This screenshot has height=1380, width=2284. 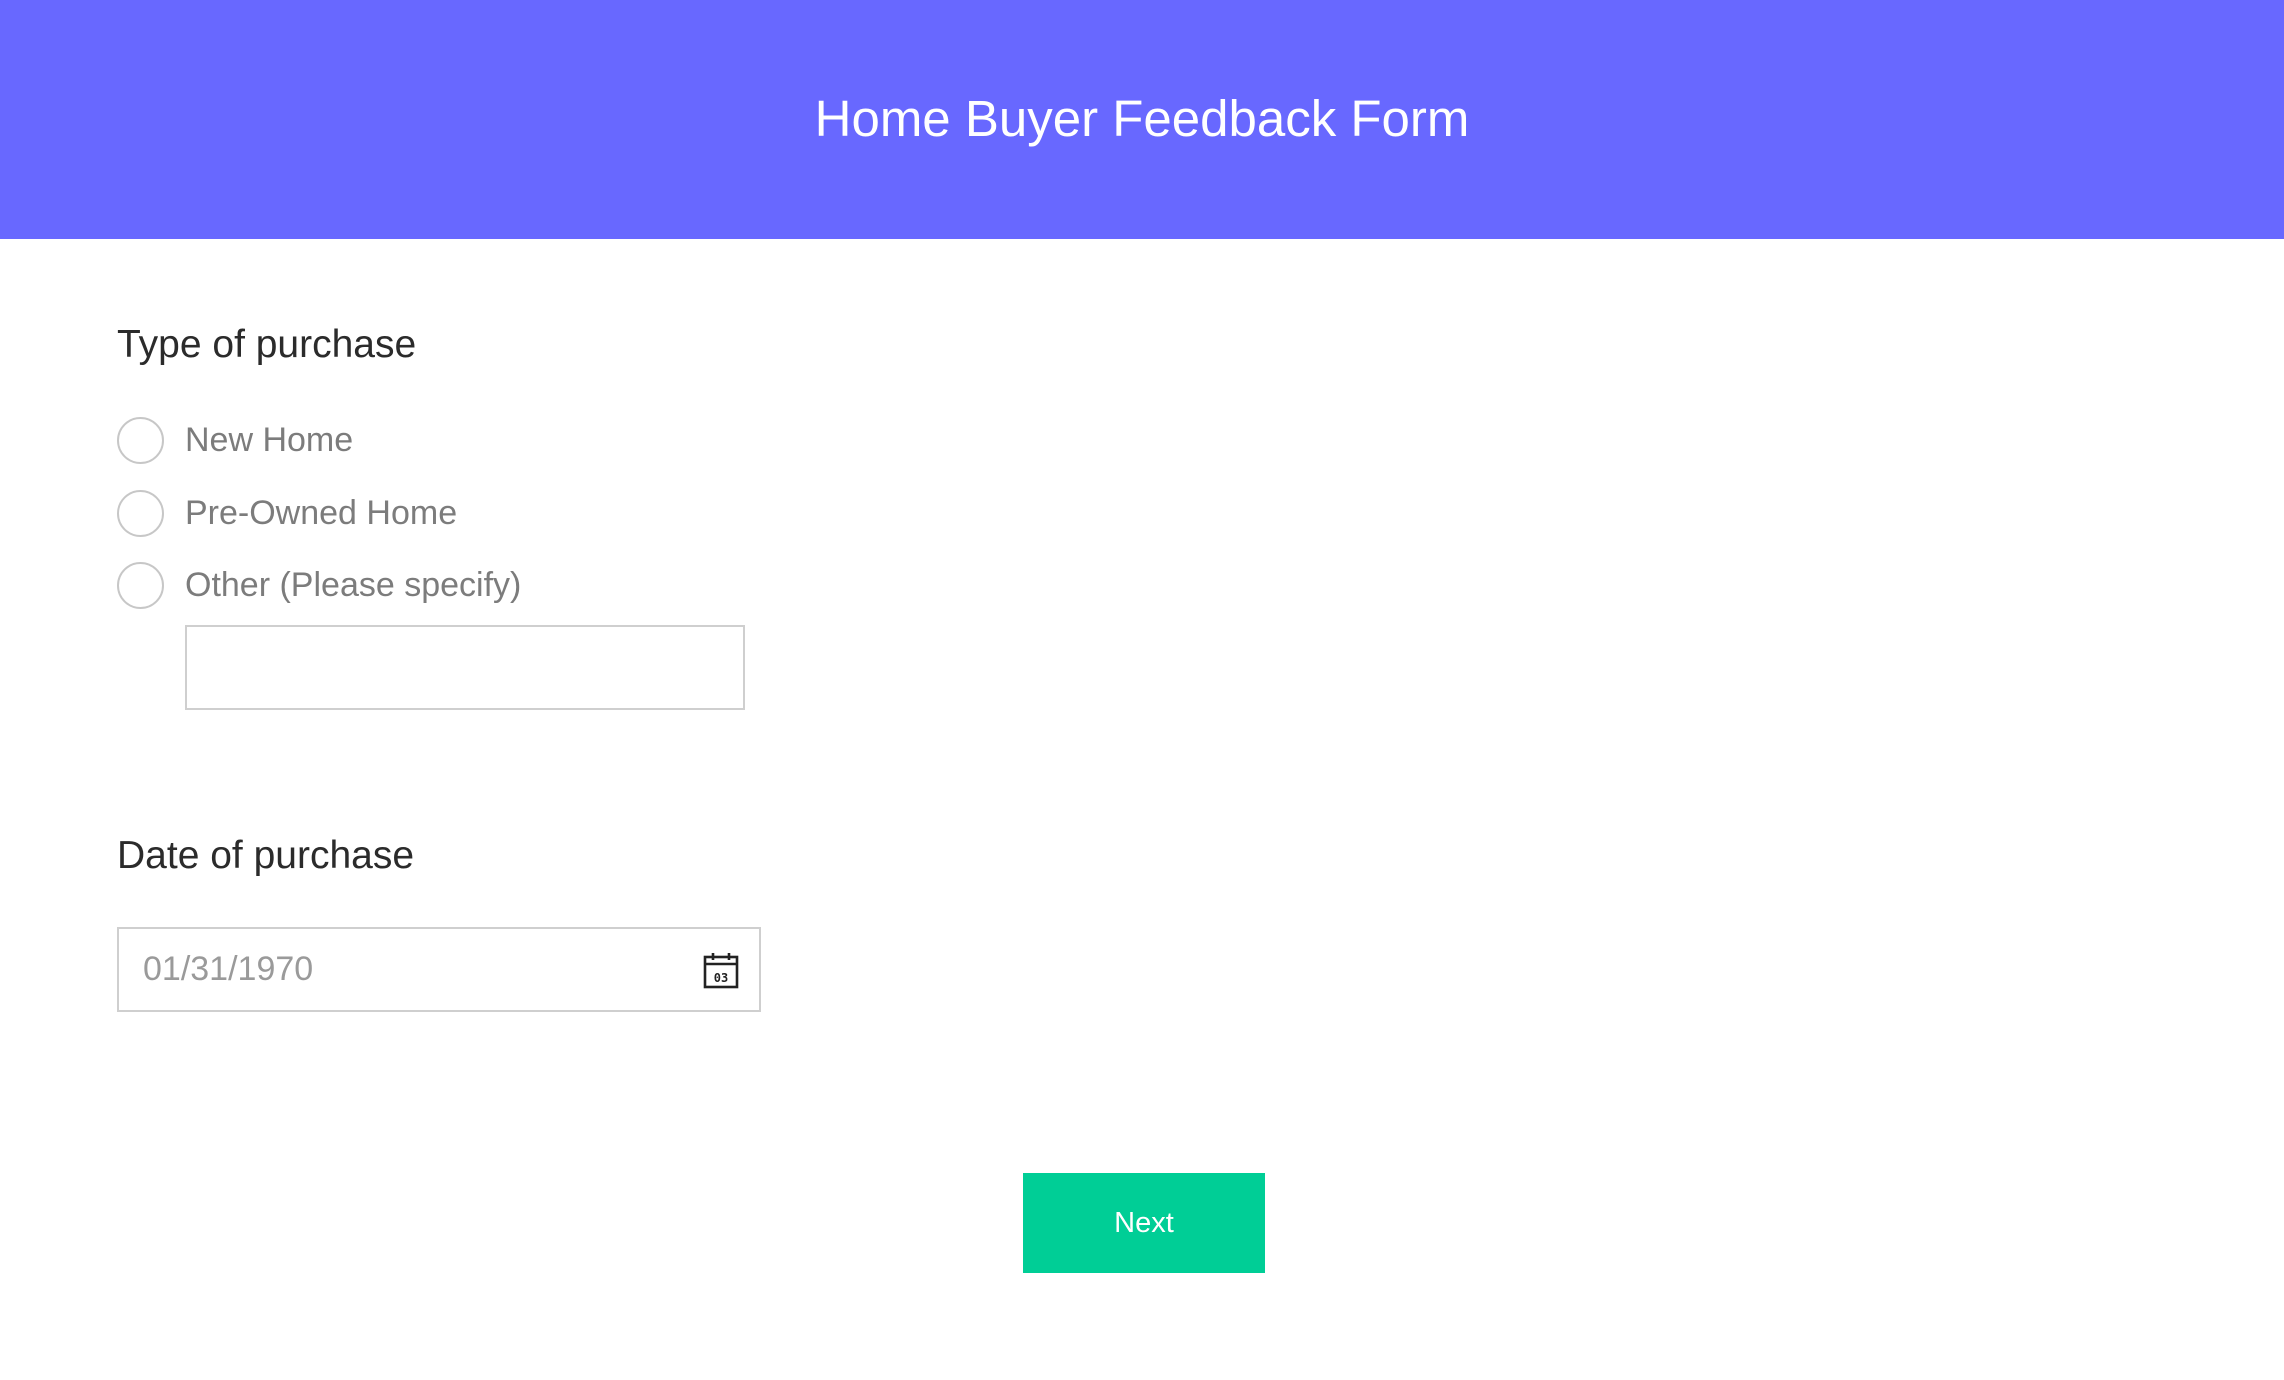 I want to click on radio-label: New Home, so click(x=269, y=439).